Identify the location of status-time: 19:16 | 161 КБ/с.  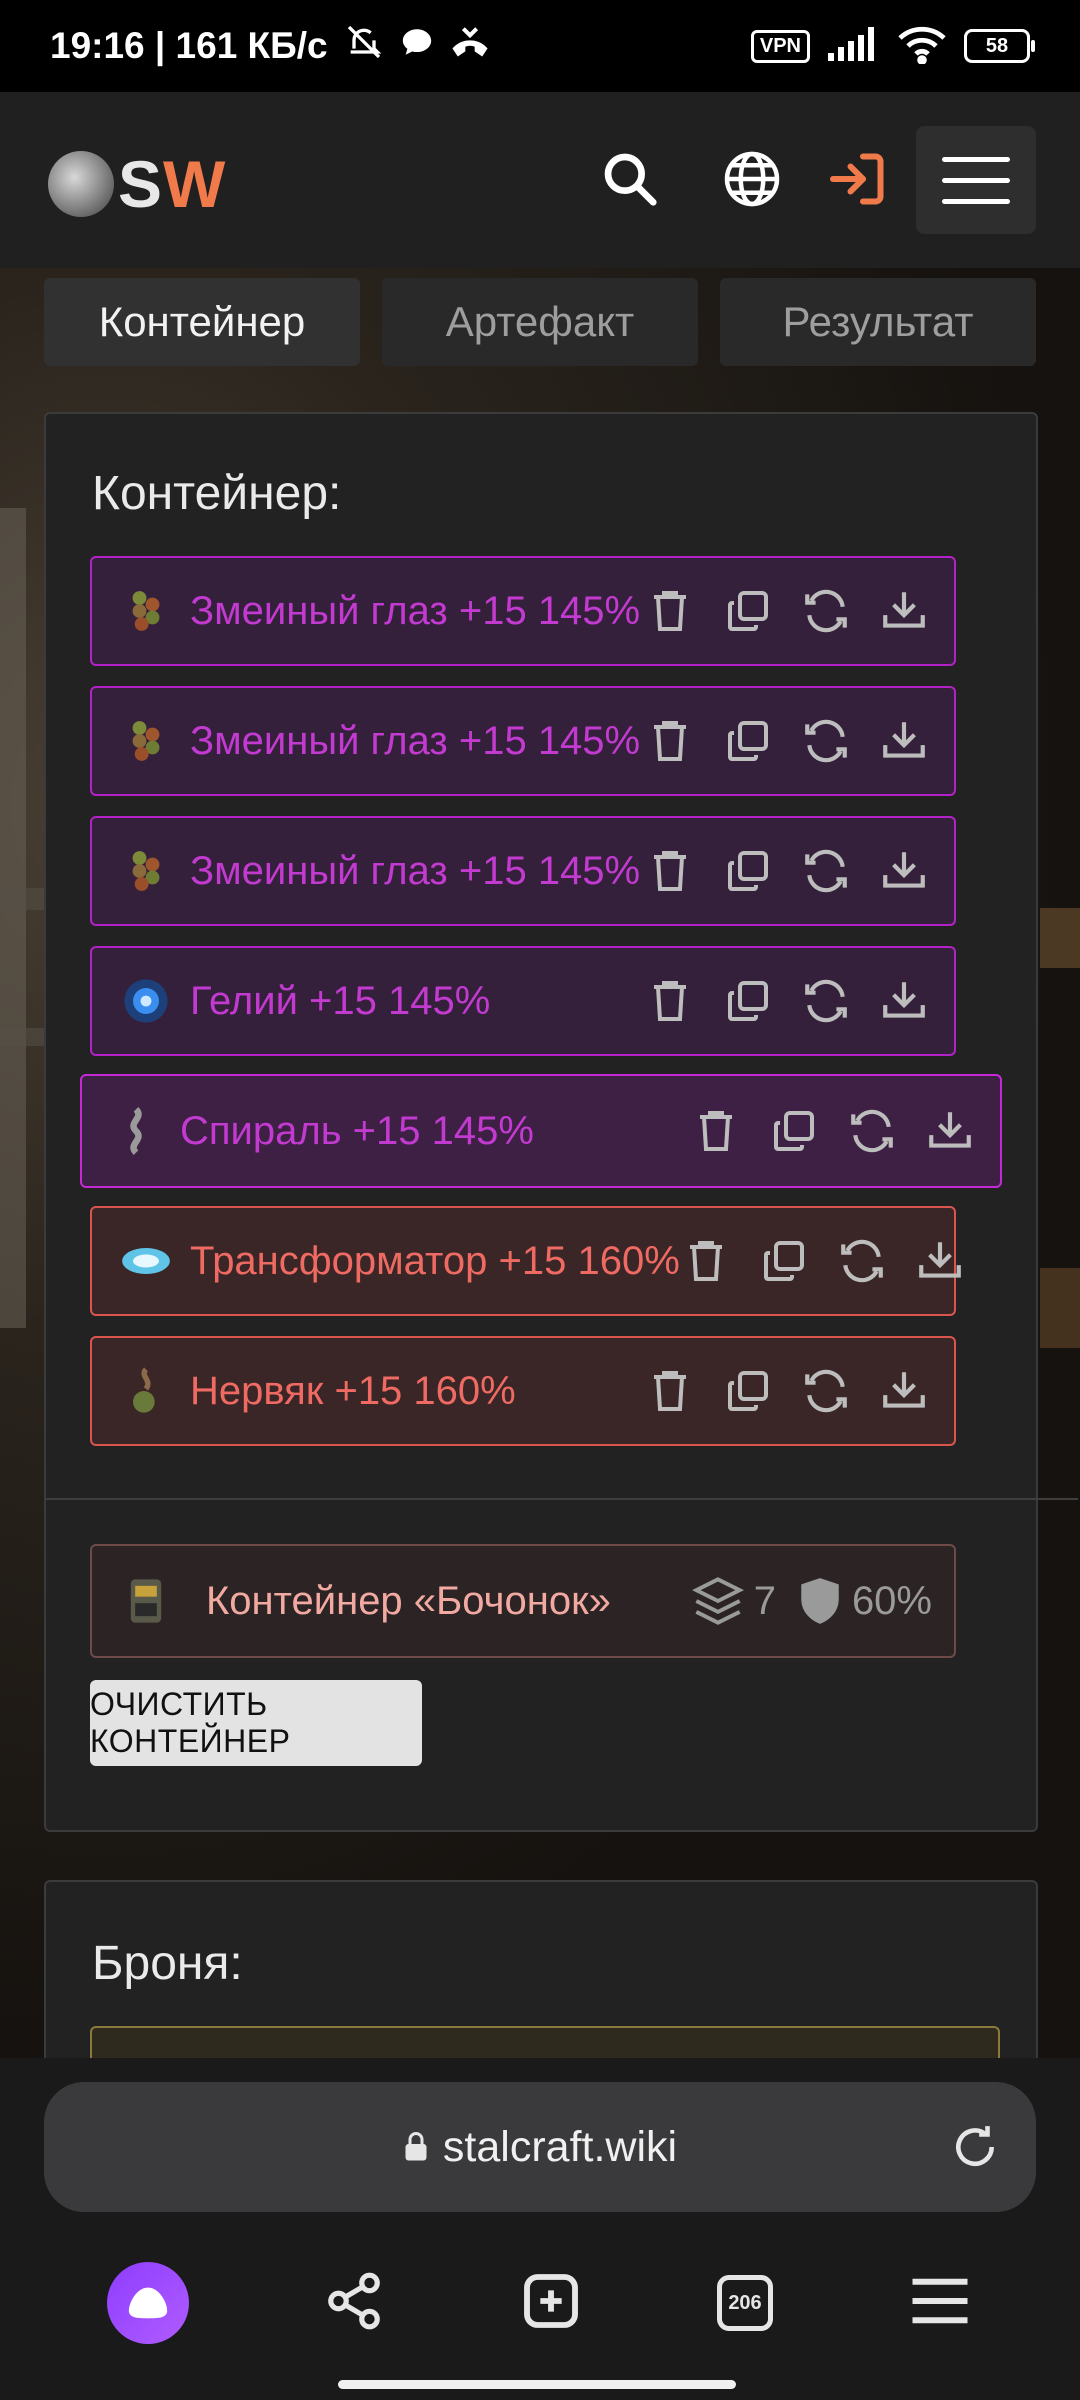
(189, 45).